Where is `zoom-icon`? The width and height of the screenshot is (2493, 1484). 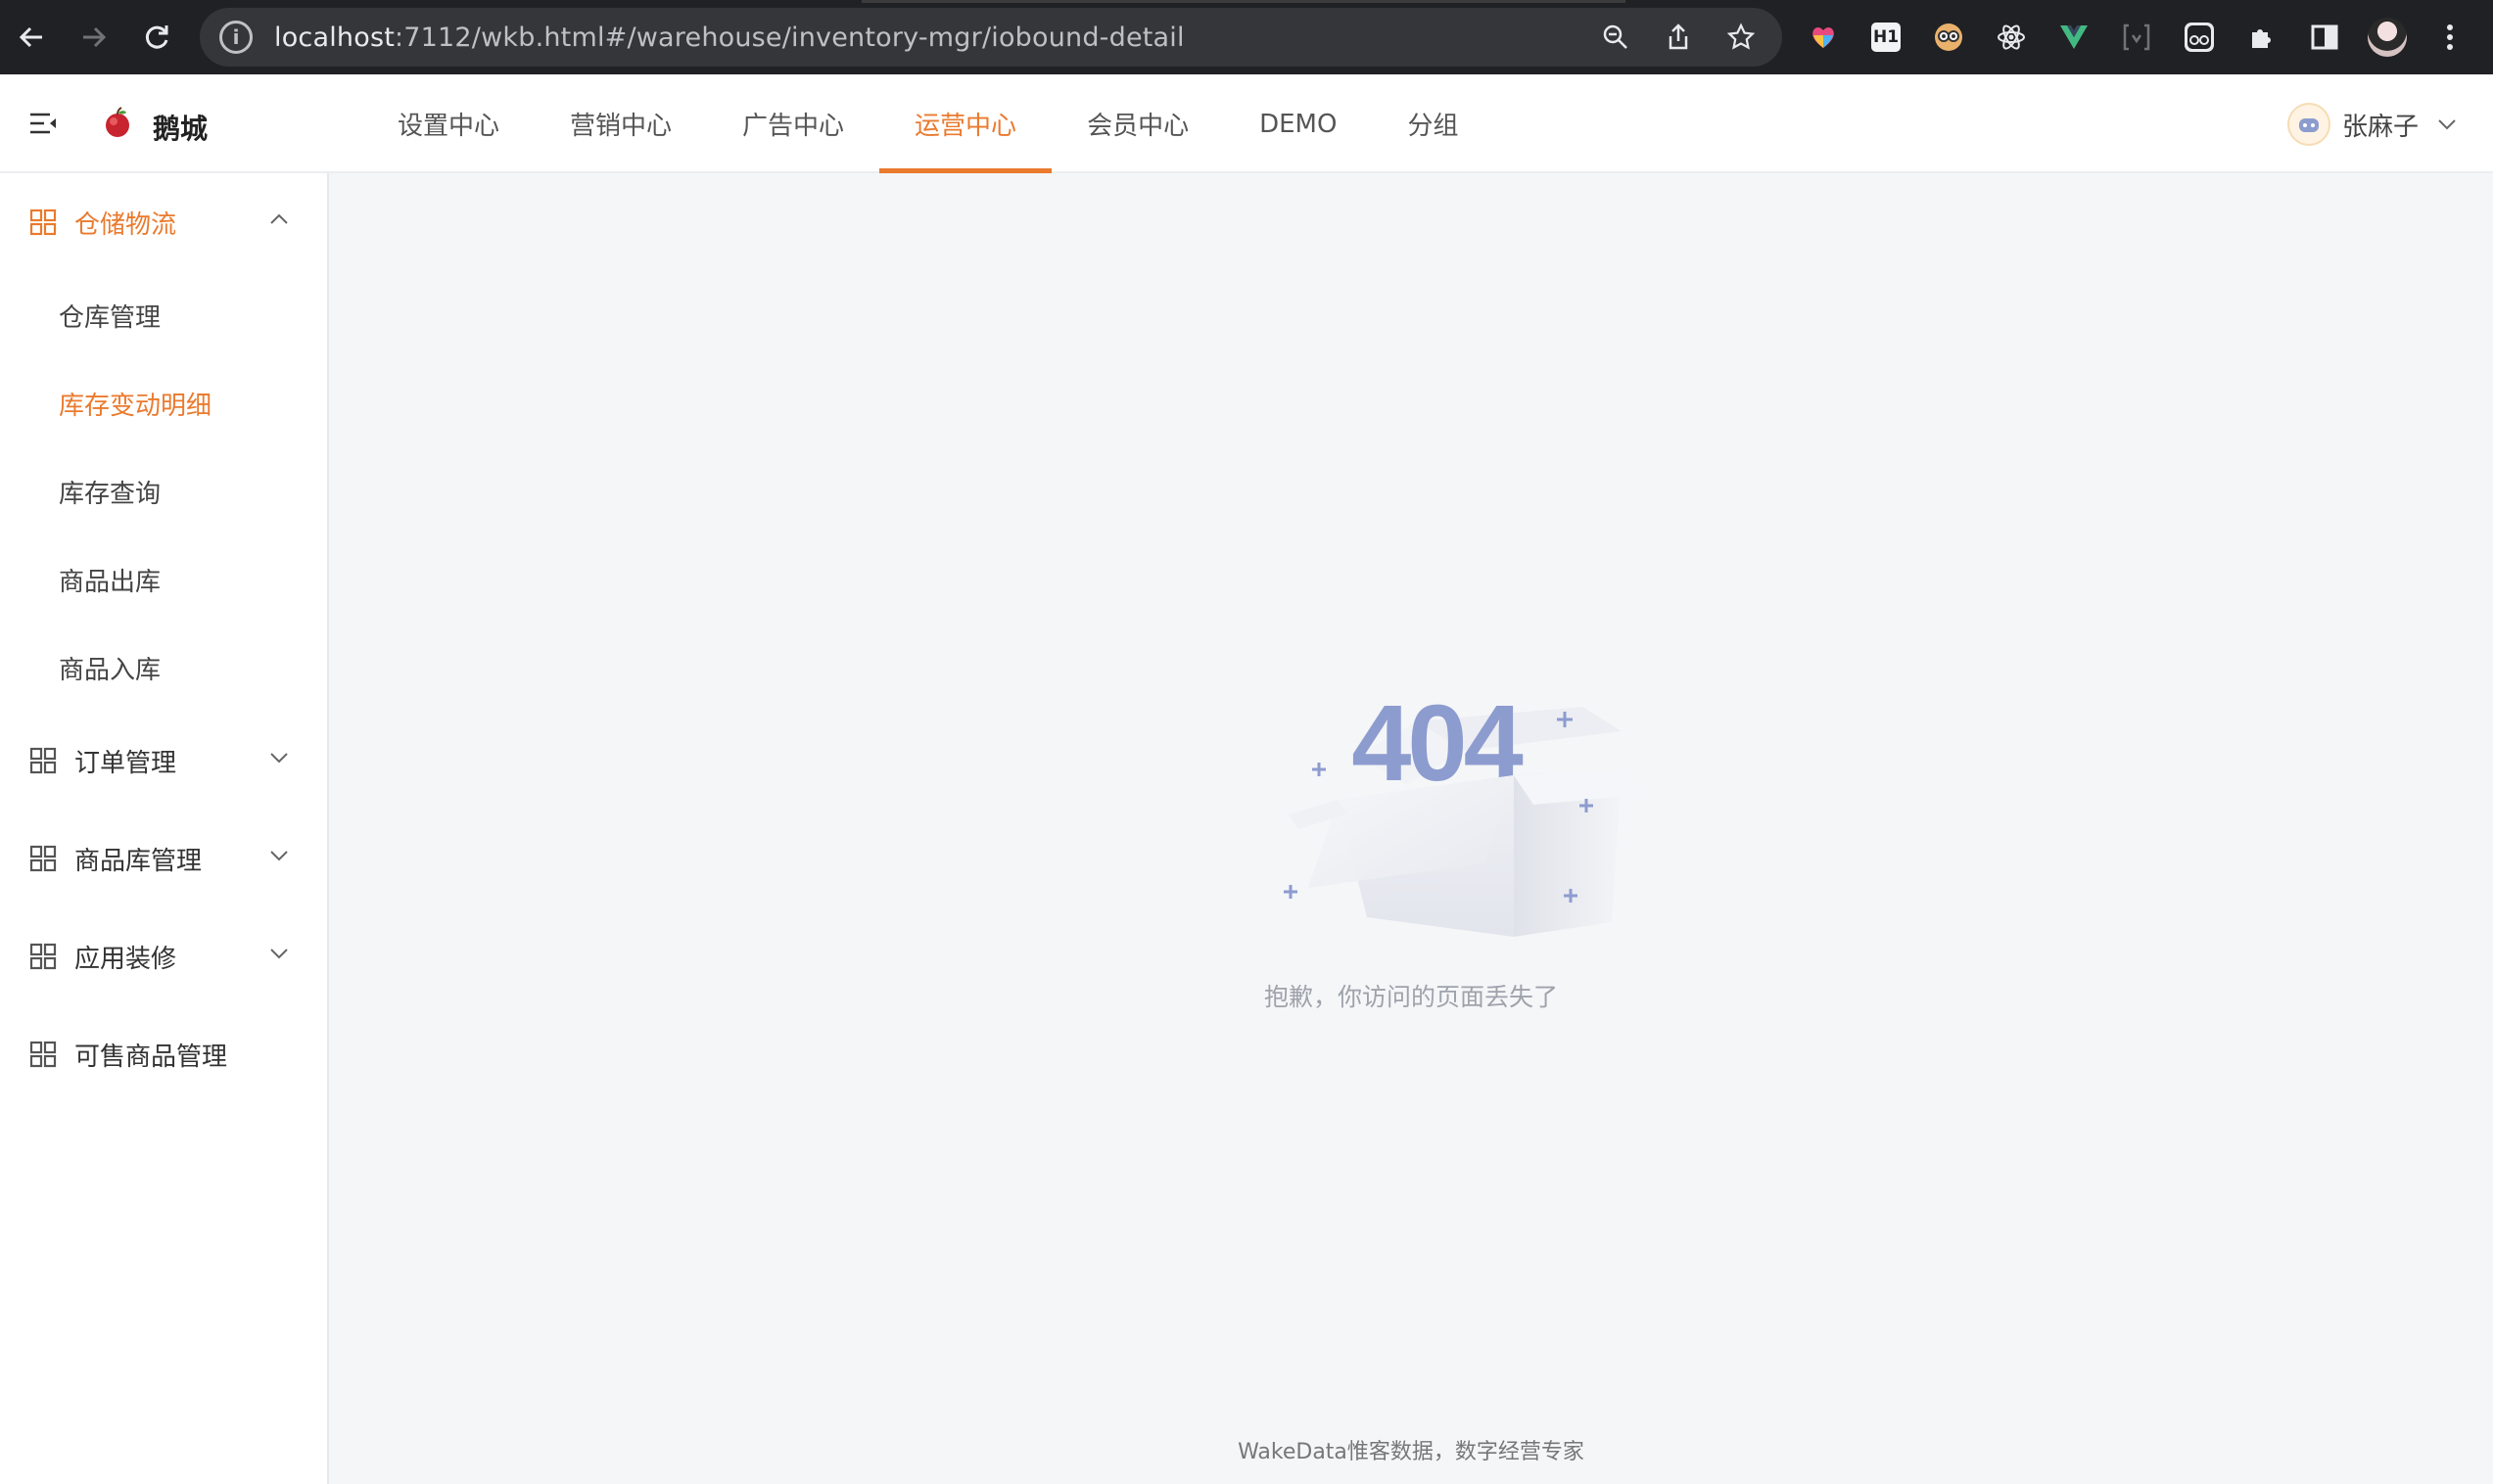
zoom-icon is located at coordinates (1615, 37).